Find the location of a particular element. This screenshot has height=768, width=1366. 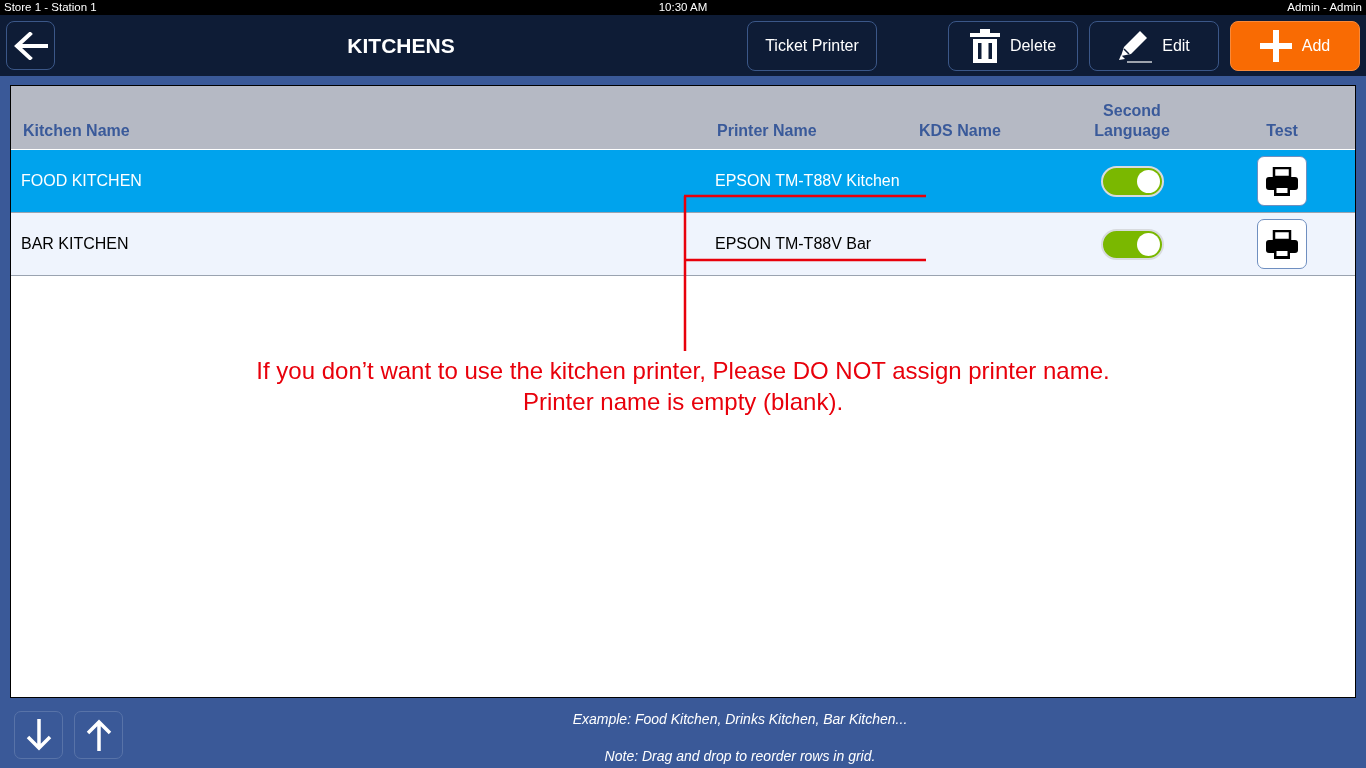

back-arrow-icon is located at coordinates (30, 45).